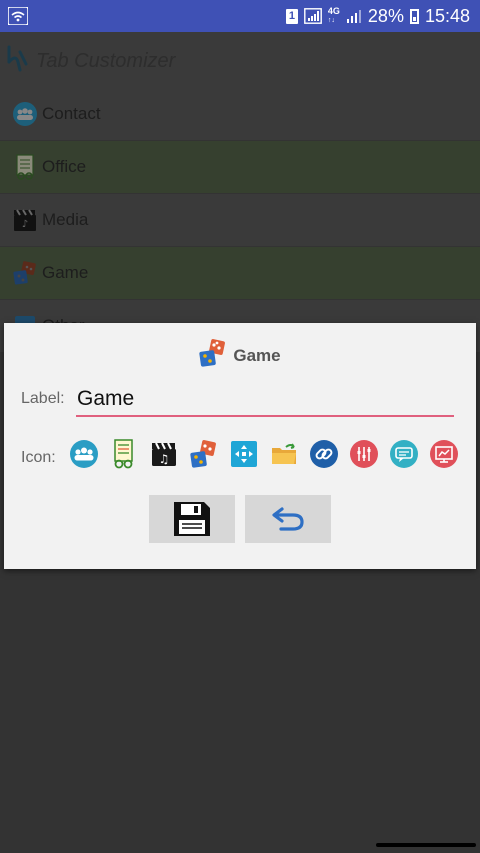  What do you see at coordinates (65, 219) in the screenshot?
I see `tab-label: Media` at bounding box center [65, 219].